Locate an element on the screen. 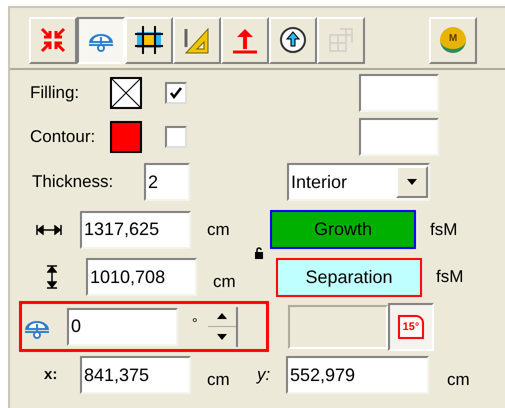 The width and height of the screenshot is (505, 408). angle-spinner is located at coordinates (223, 326).